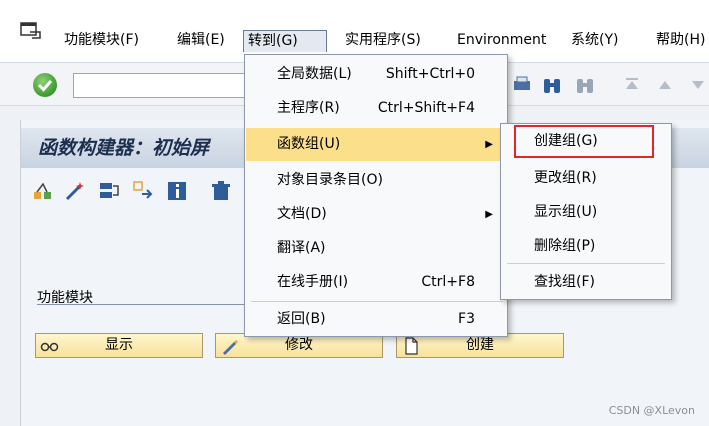 The width and height of the screenshot is (709, 426). I want to click on print-icon, so click(522, 85).